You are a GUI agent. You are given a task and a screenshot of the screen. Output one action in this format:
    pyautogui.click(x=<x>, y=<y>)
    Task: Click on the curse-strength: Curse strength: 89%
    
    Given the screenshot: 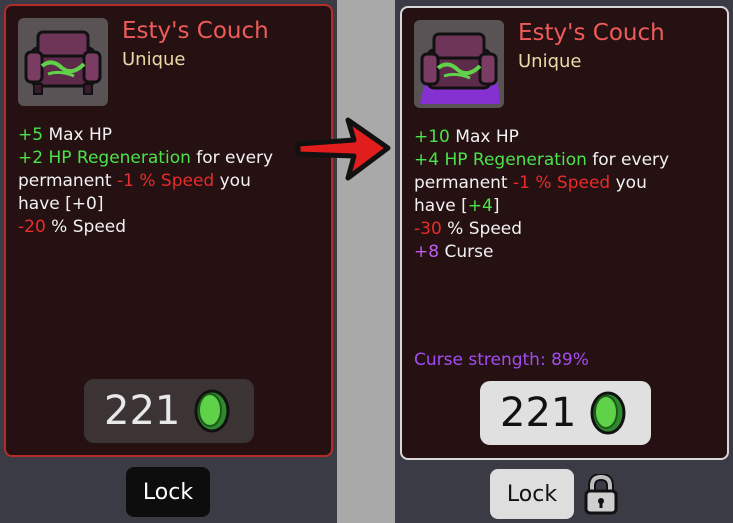 What is the action you would take?
    pyautogui.click(x=501, y=360)
    